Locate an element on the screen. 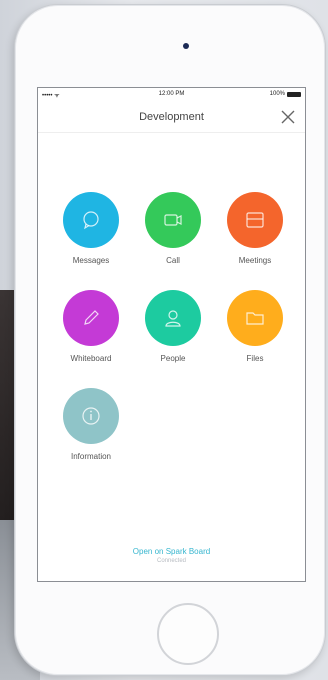 This screenshot has height=680, width=328. app-label: Whiteboard is located at coordinates (91, 358).